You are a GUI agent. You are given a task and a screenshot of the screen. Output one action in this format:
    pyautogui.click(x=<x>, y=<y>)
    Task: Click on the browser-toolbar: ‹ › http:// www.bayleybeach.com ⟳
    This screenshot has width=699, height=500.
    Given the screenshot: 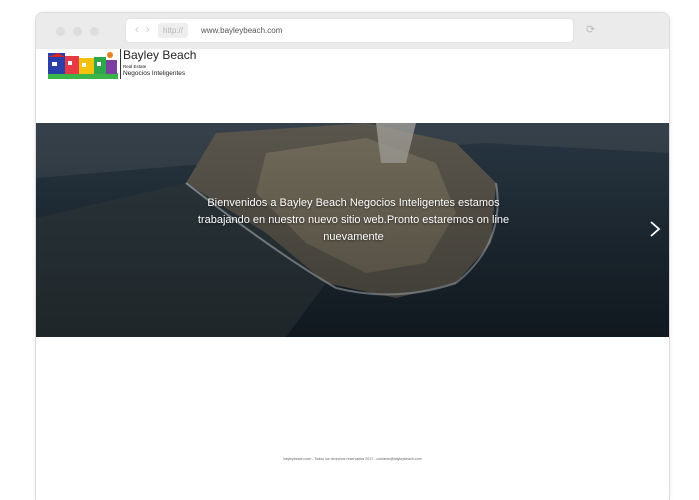 What is the action you would take?
    pyautogui.click(x=352, y=31)
    